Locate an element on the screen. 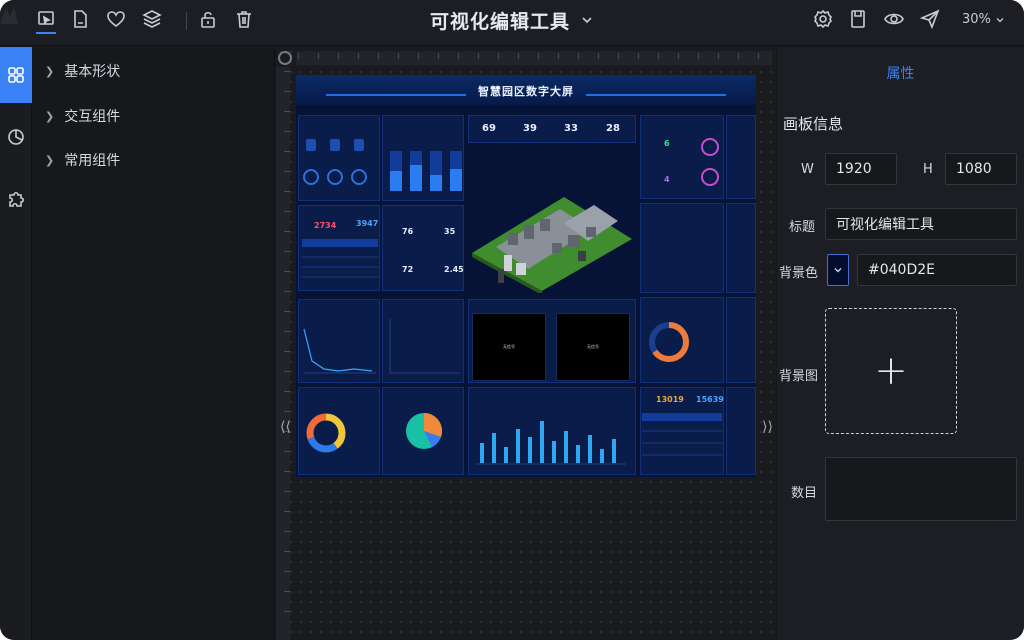  component-group-common: ❯ 常用组件 is located at coordinates (82, 160).